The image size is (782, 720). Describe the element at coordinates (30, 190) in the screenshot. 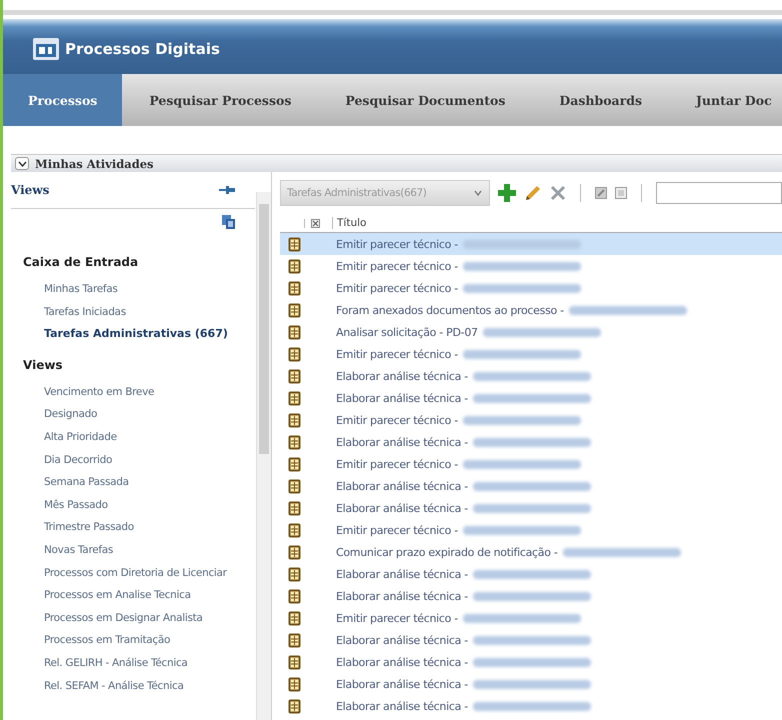

I see `panel-title: Views` at that location.